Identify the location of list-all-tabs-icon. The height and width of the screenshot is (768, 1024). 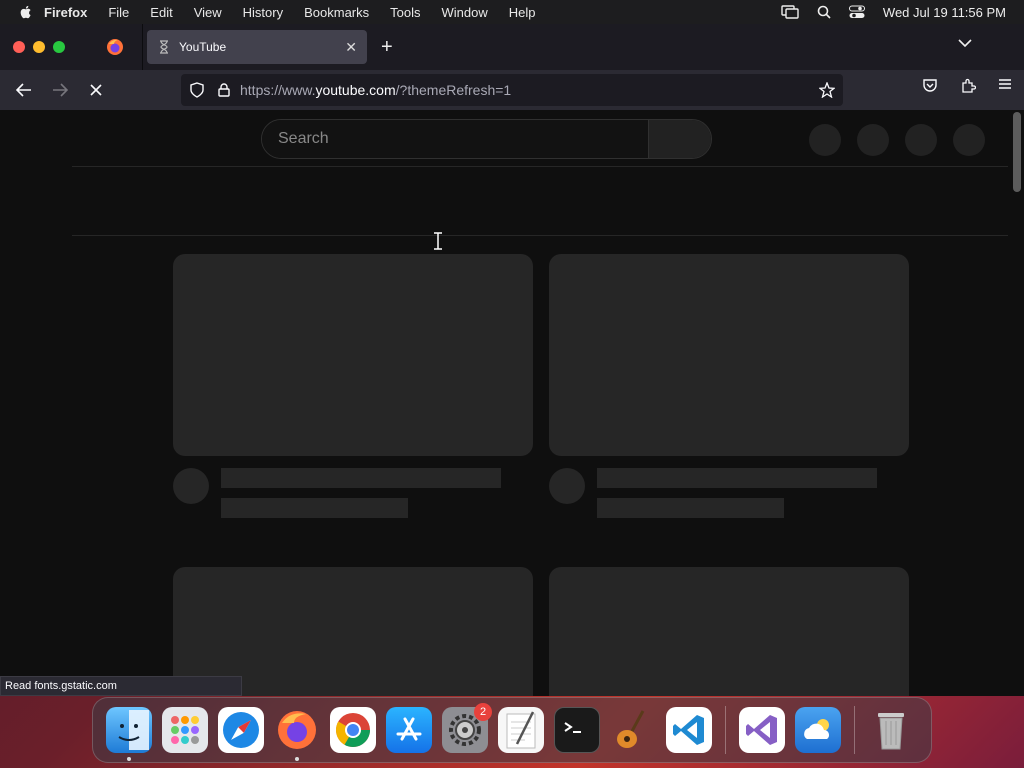
(965, 43).